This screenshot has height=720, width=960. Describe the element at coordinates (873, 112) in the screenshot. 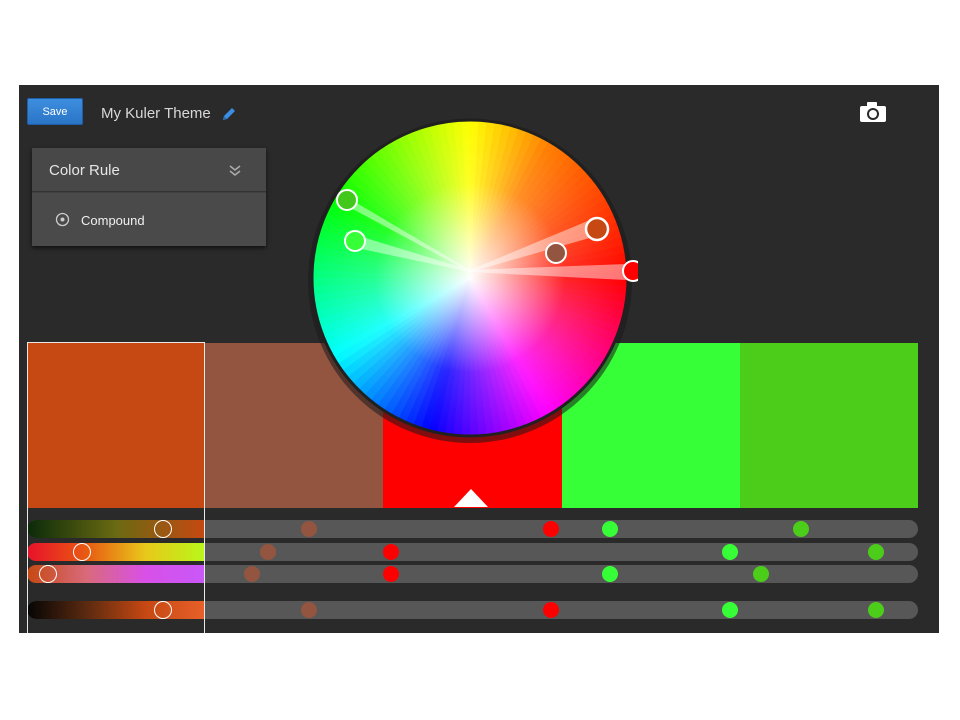

I see `camera-icon` at that location.